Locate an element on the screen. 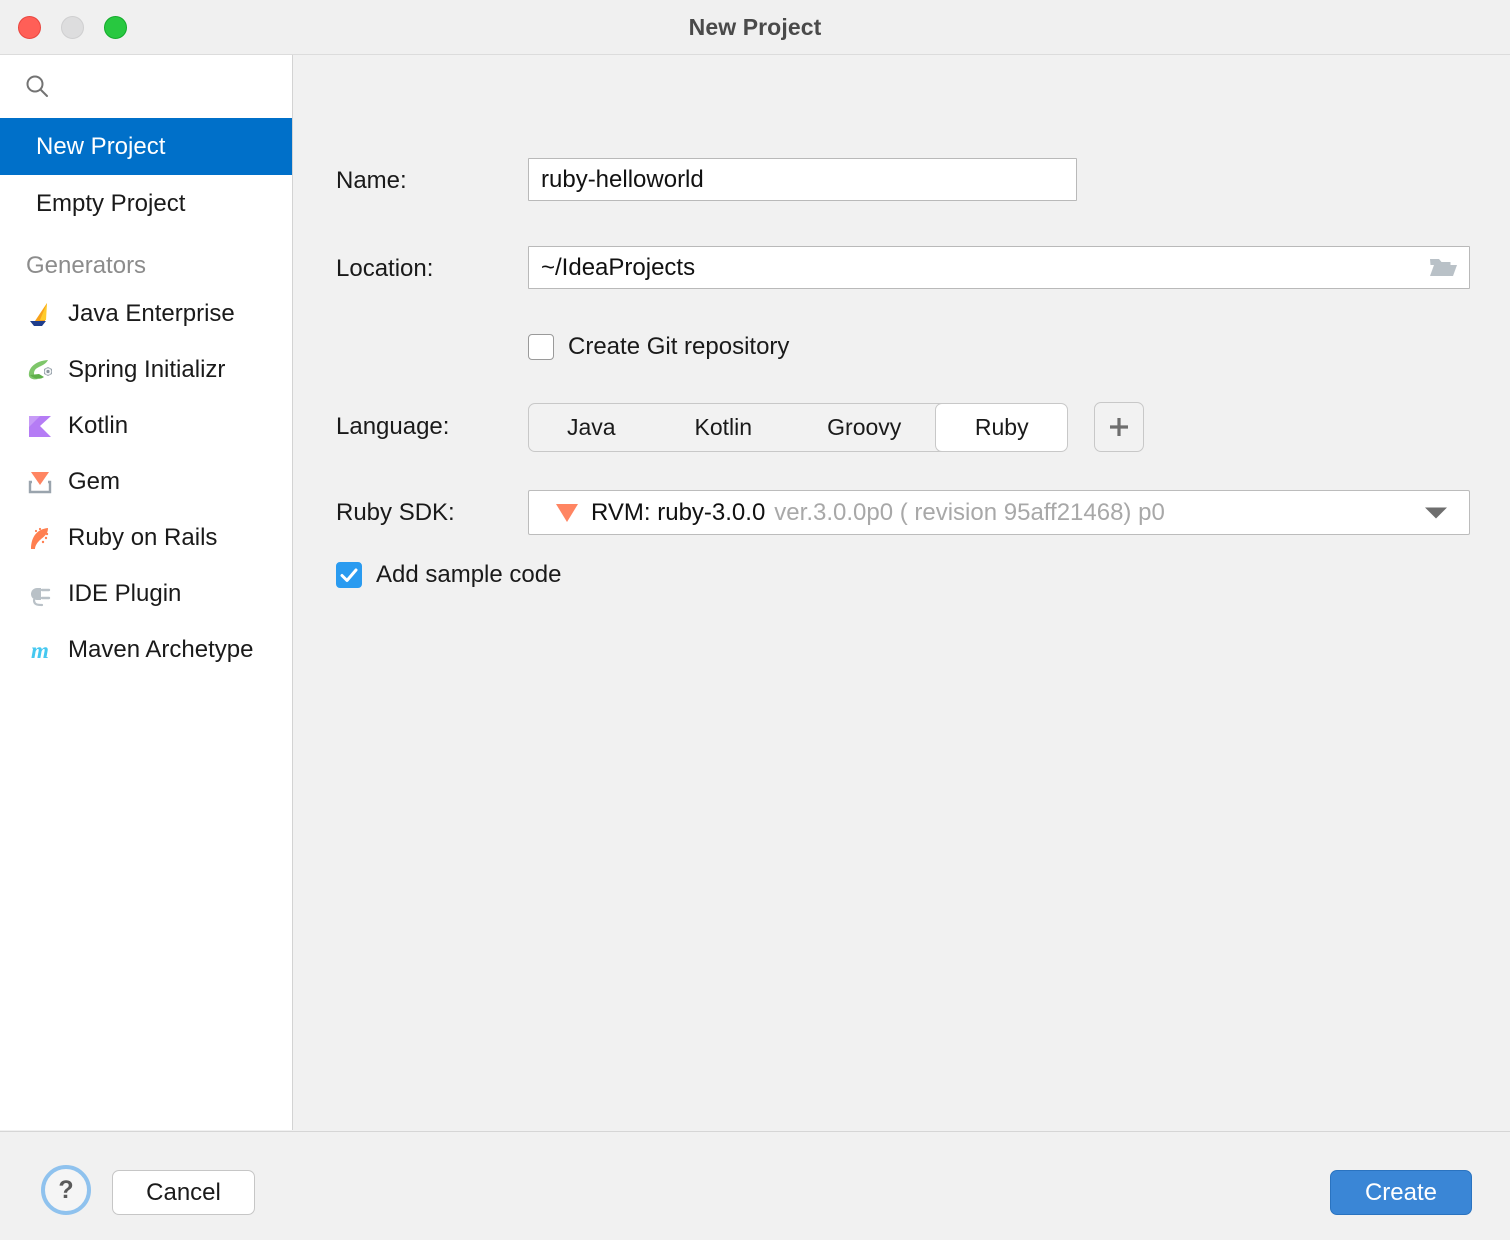 The height and width of the screenshot is (1240, 1510). sidebar-item-empty-project: Empty Project is located at coordinates (146, 203).